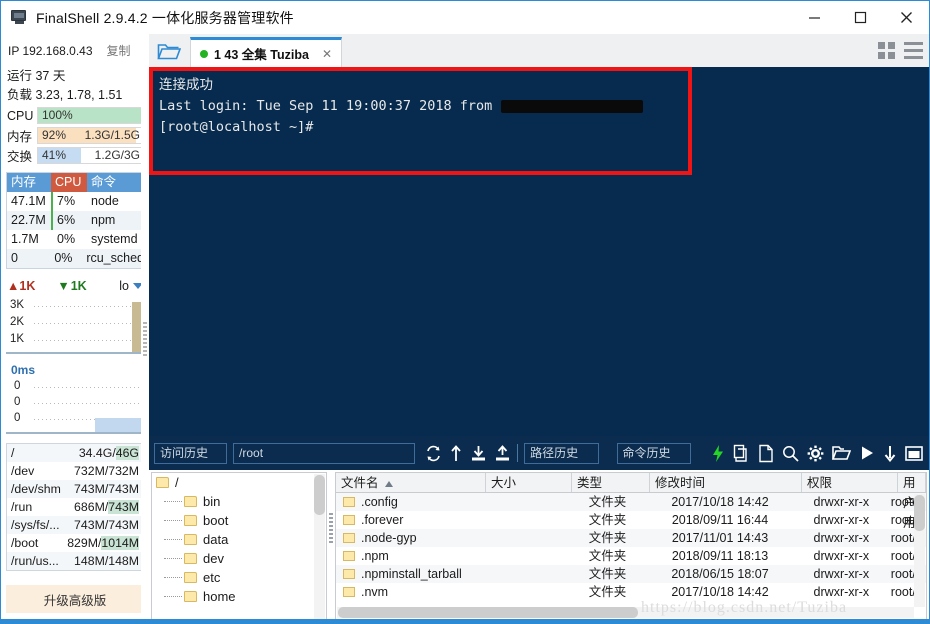 The height and width of the screenshot is (624, 930). What do you see at coordinates (212, 501) in the screenshot?
I see `tree-node-label: bin` at bounding box center [212, 501].